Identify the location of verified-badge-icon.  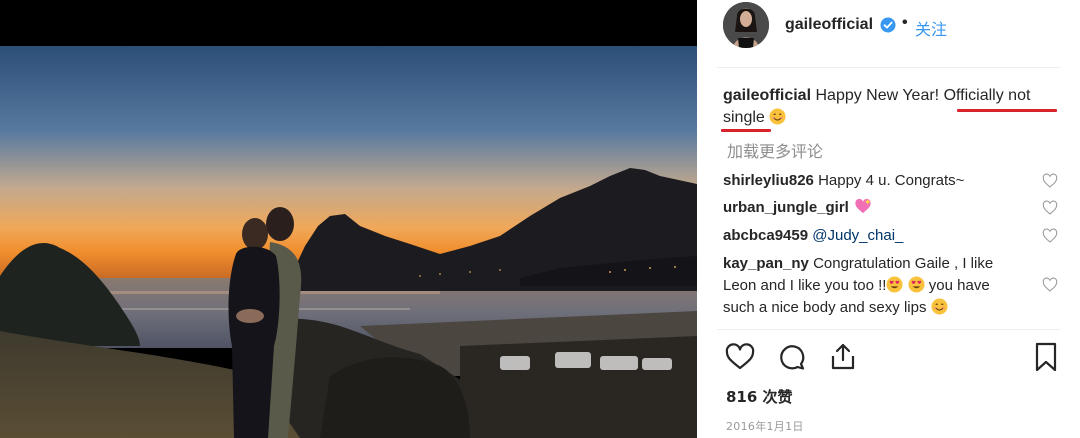
(888, 25).